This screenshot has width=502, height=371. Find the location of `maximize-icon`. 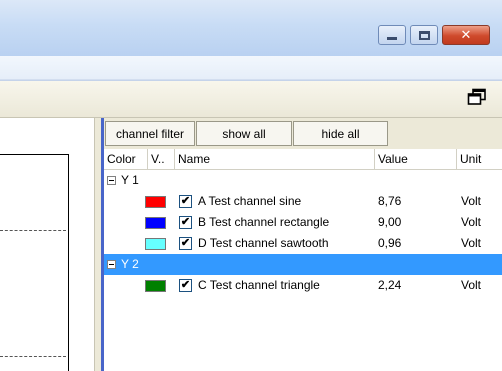

maximize-icon is located at coordinates (424, 35).